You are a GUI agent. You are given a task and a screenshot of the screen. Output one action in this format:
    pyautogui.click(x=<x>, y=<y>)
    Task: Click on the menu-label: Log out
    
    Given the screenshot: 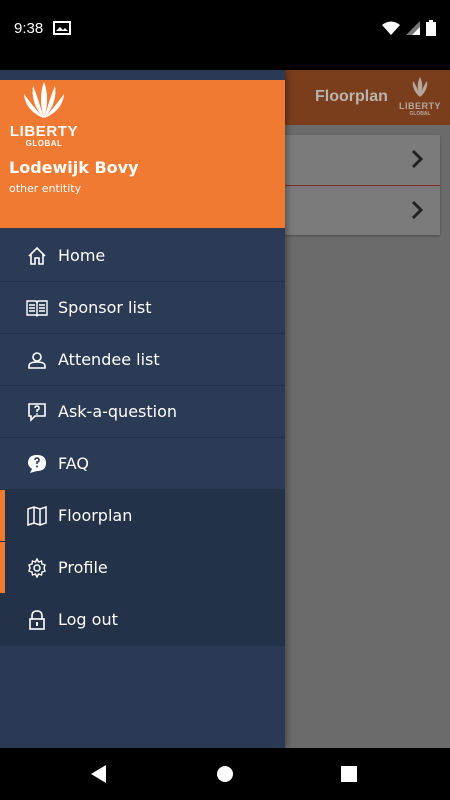 What is the action you would take?
    pyautogui.click(x=88, y=619)
    